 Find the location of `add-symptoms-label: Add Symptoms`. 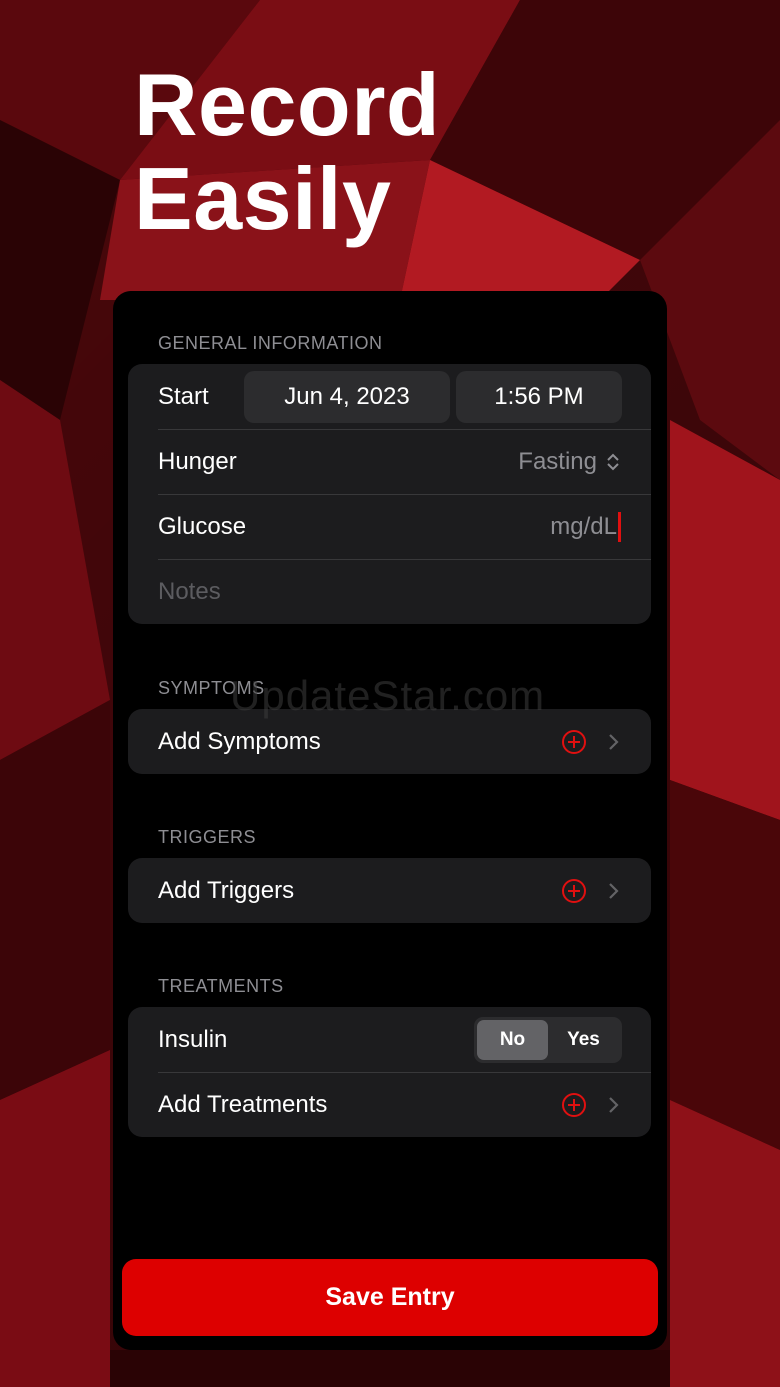

add-symptoms-label: Add Symptoms is located at coordinates (239, 741).